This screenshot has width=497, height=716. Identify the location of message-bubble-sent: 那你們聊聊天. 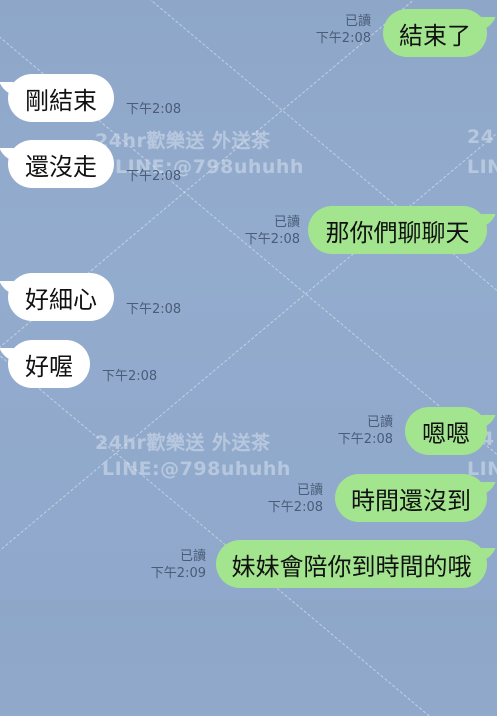
(397, 230).